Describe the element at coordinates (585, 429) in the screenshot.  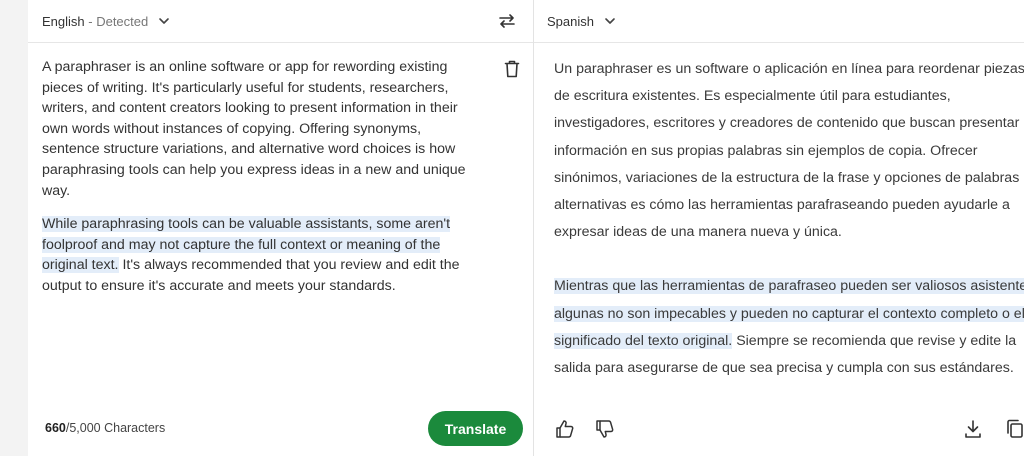
I see `feedback-controls` at that location.